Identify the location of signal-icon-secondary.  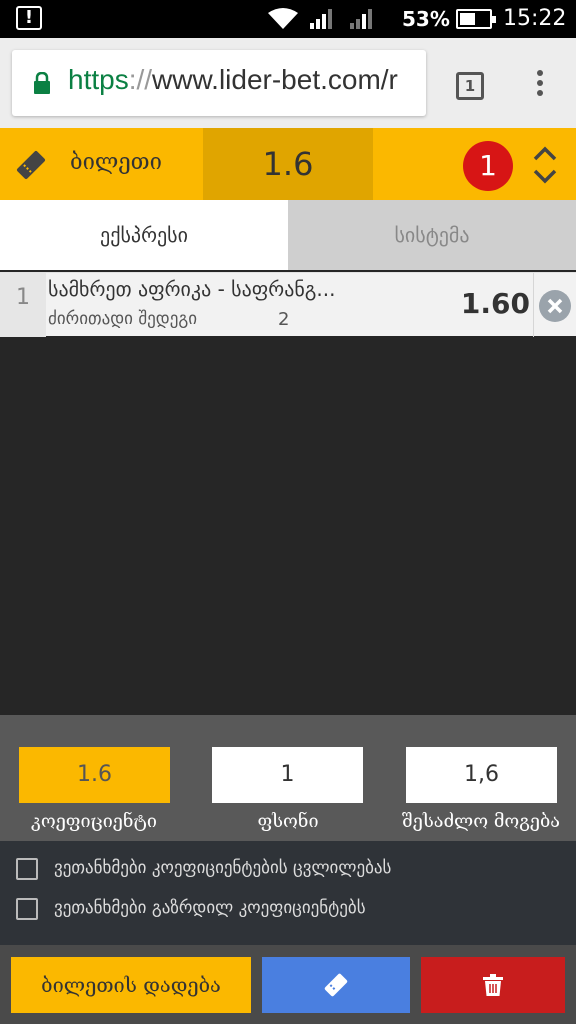
(361, 19).